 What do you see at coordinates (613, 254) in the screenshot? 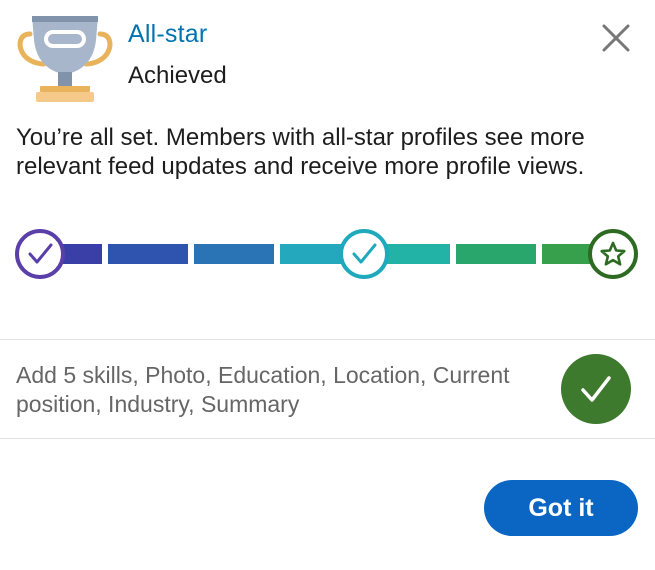
I see `milestone-end-star-icon` at bounding box center [613, 254].